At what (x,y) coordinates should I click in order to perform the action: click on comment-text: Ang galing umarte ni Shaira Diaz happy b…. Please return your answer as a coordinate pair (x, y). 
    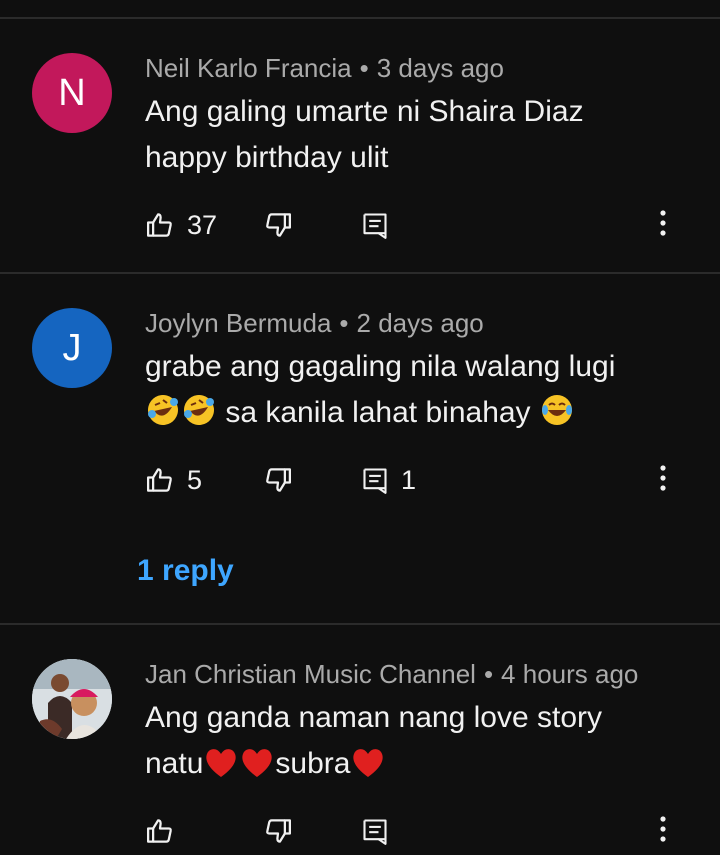
    Looking at the image, I should click on (412, 135).